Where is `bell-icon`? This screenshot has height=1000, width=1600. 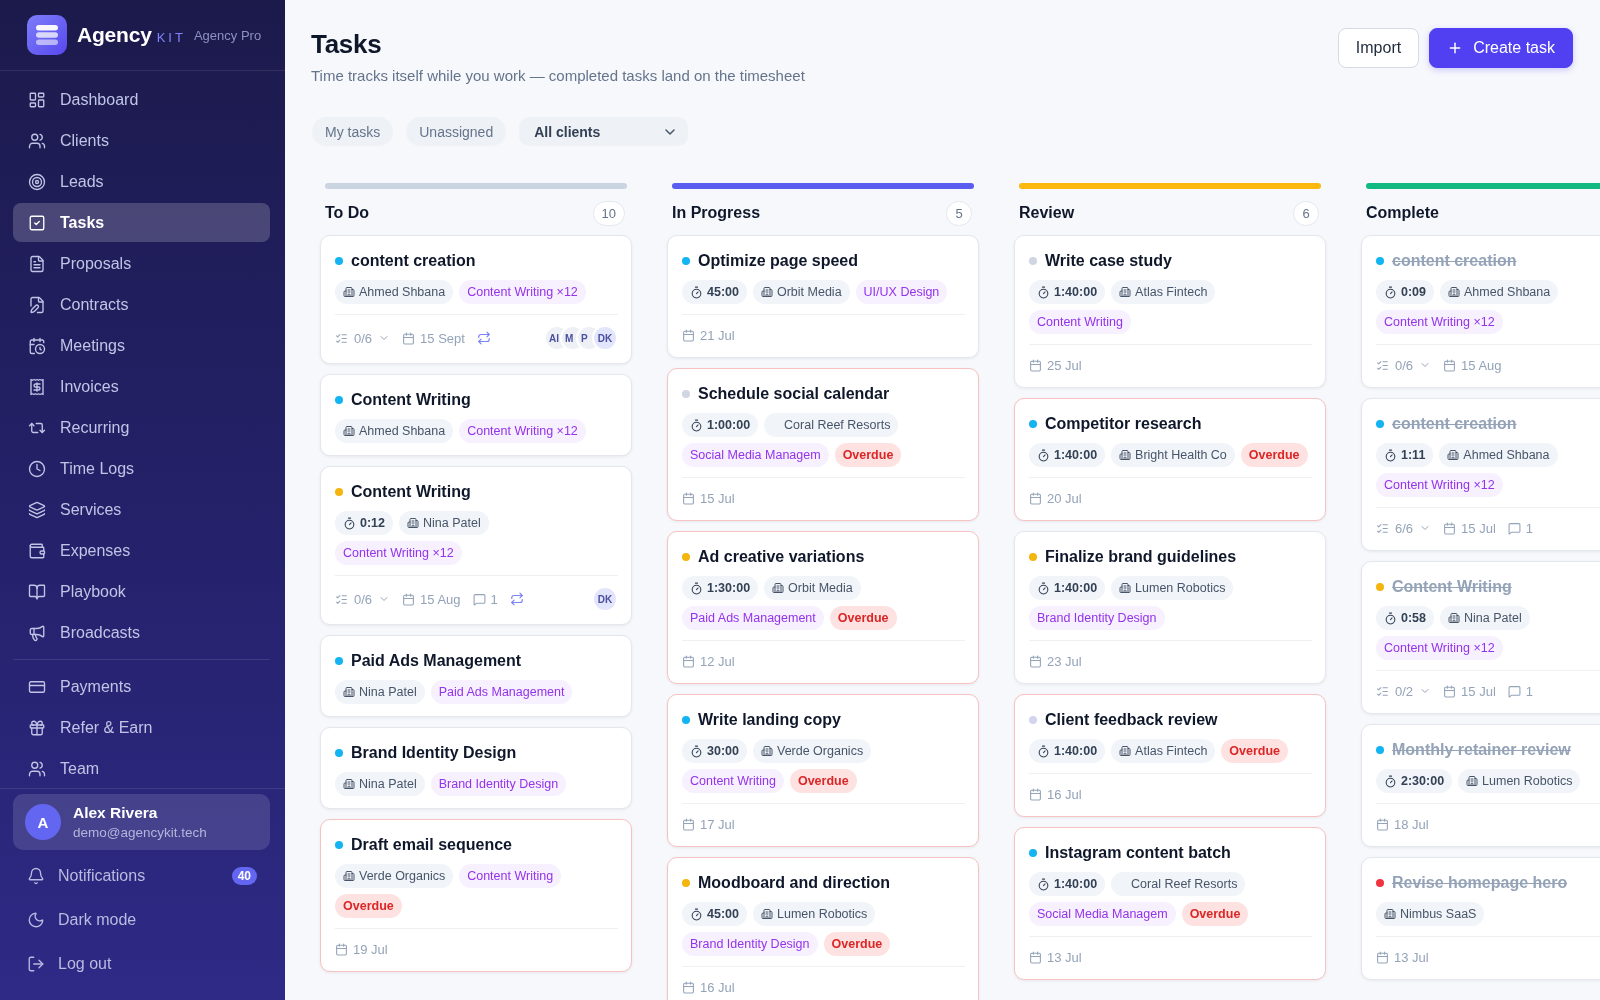 bell-icon is located at coordinates (36, 876).